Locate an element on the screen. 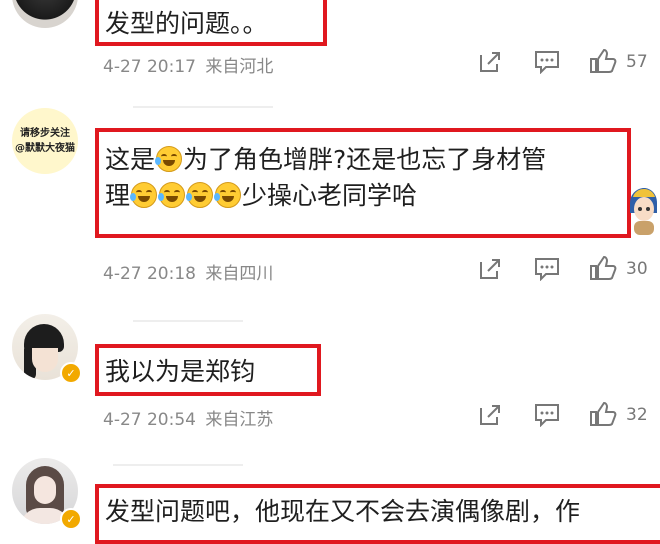  comment-text: 发型问题吧，他现在又不会去演偶像剧，作 is located at coordinates (343, 511).